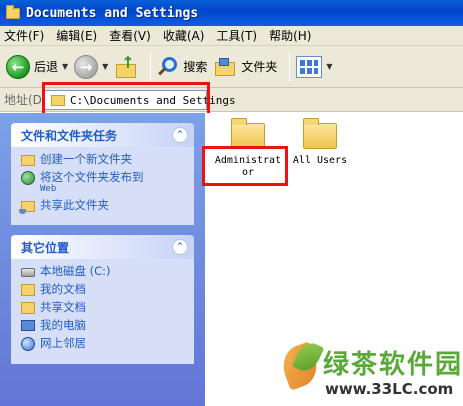 This screenshot has height=406, width=463. I want to click on views-icon, so click(309, 66).